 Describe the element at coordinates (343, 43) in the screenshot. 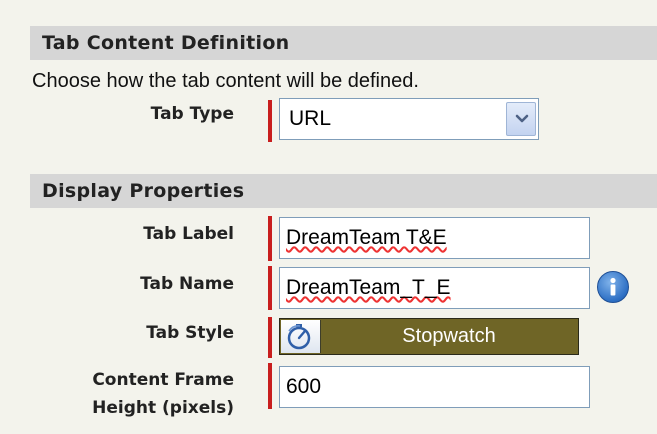

I see `section-header-tab-content-definition: Tab Content Definition` at that location.